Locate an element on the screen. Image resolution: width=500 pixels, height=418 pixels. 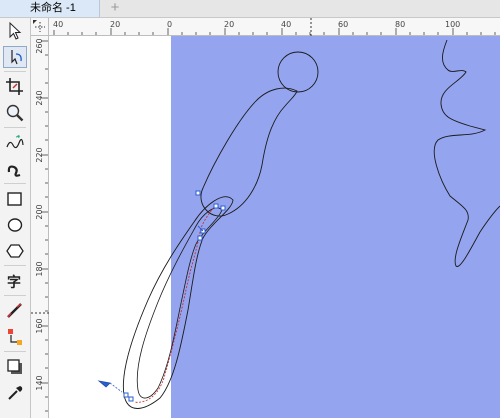
rectangle-icon is located at coordinates (14, 199).